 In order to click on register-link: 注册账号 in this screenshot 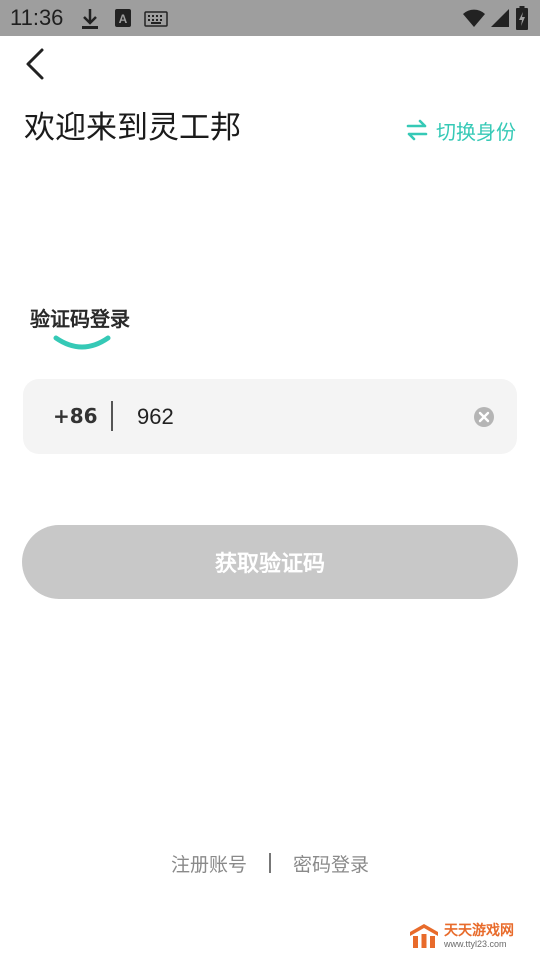, I will do `click(209, 863)`.